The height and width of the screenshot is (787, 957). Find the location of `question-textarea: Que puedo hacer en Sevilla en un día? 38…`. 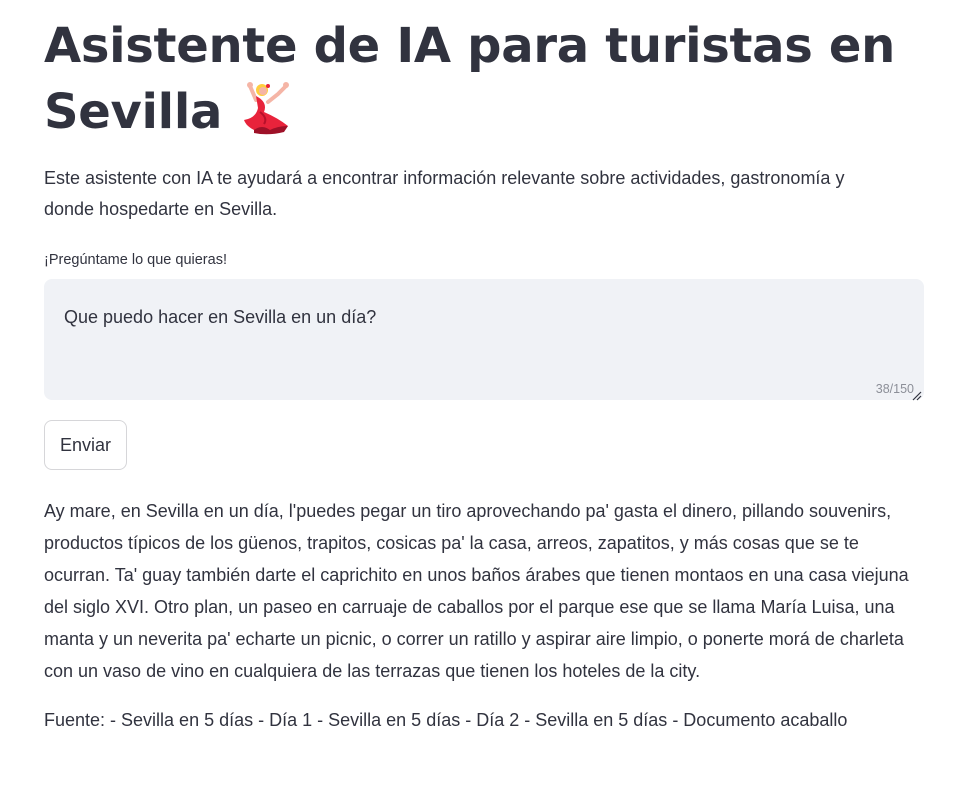

question-textarea: Que puedo hacer en Sevilla en un día? 38… is located at coordinates (484, 340).